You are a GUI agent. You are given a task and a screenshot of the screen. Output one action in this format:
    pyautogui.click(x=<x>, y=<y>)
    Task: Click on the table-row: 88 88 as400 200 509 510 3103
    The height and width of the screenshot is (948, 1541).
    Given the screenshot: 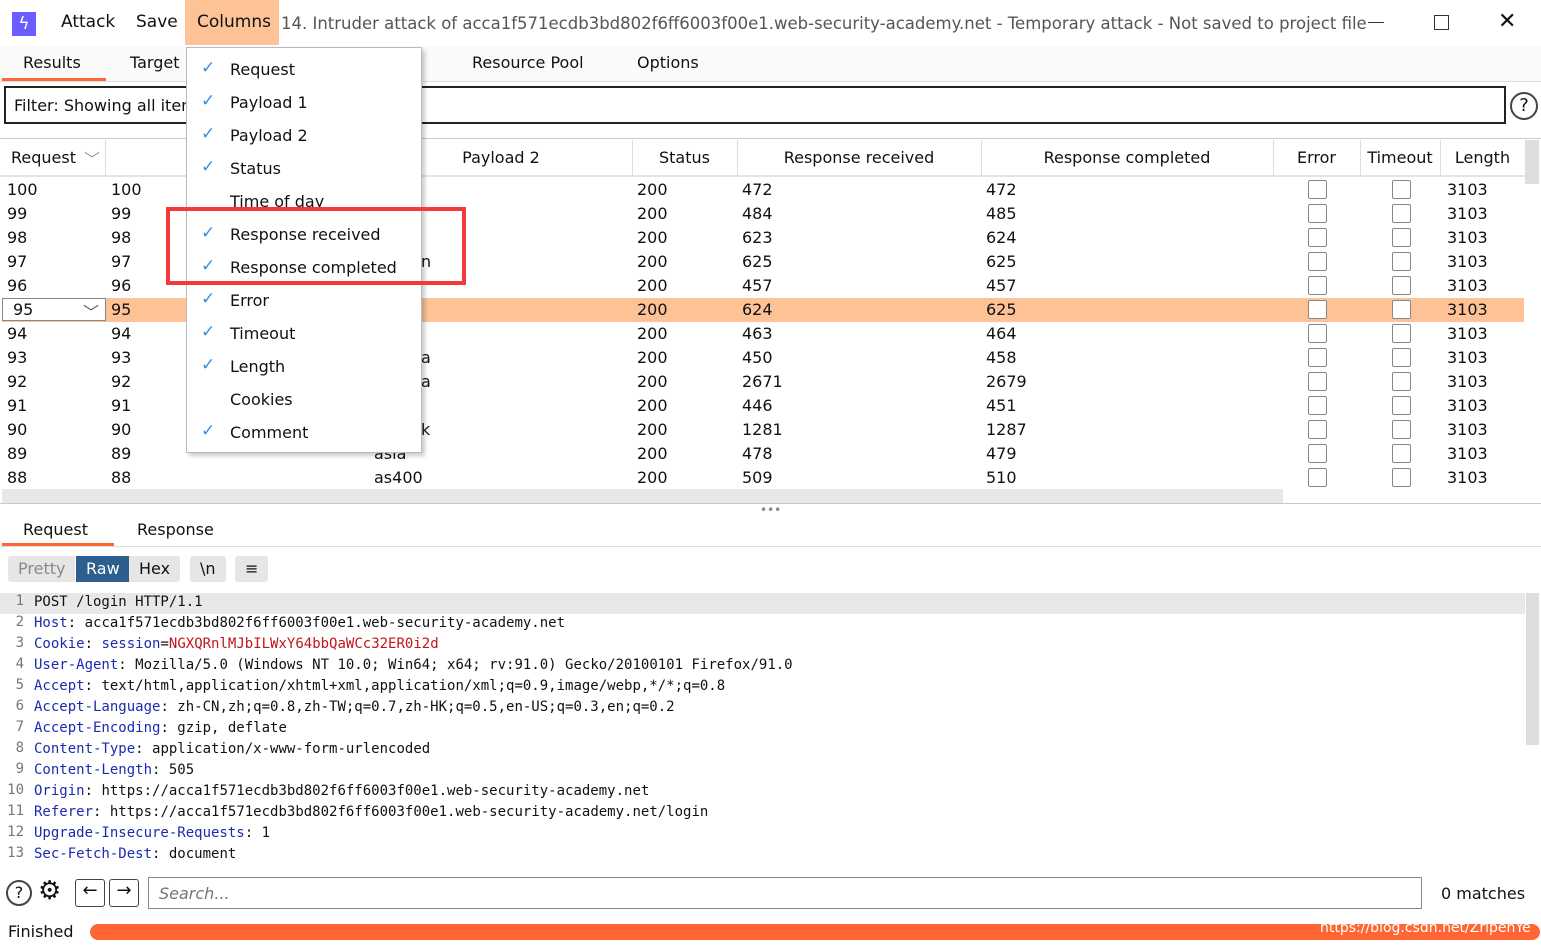 What is the action you would take?
    pyautogui.click(x=763, y=478)
    